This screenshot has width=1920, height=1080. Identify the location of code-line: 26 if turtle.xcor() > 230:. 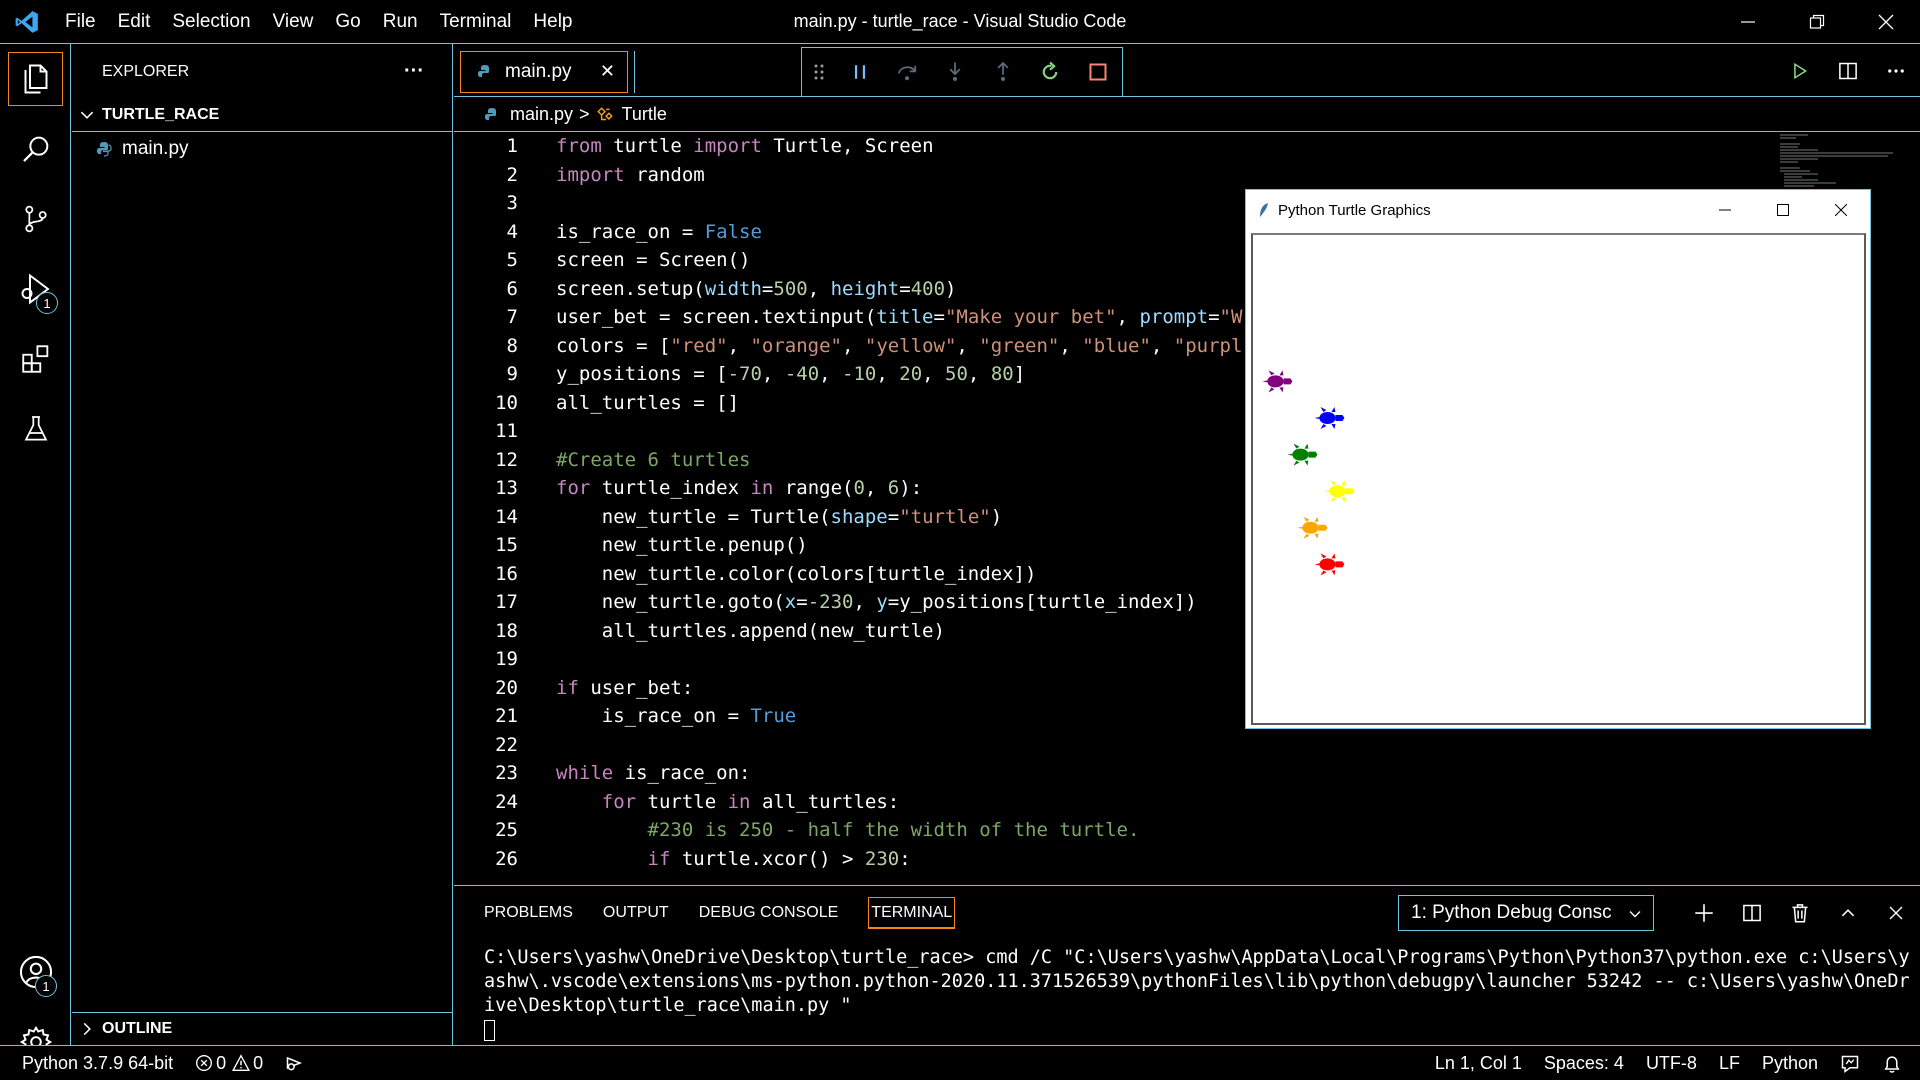
(703, 858).